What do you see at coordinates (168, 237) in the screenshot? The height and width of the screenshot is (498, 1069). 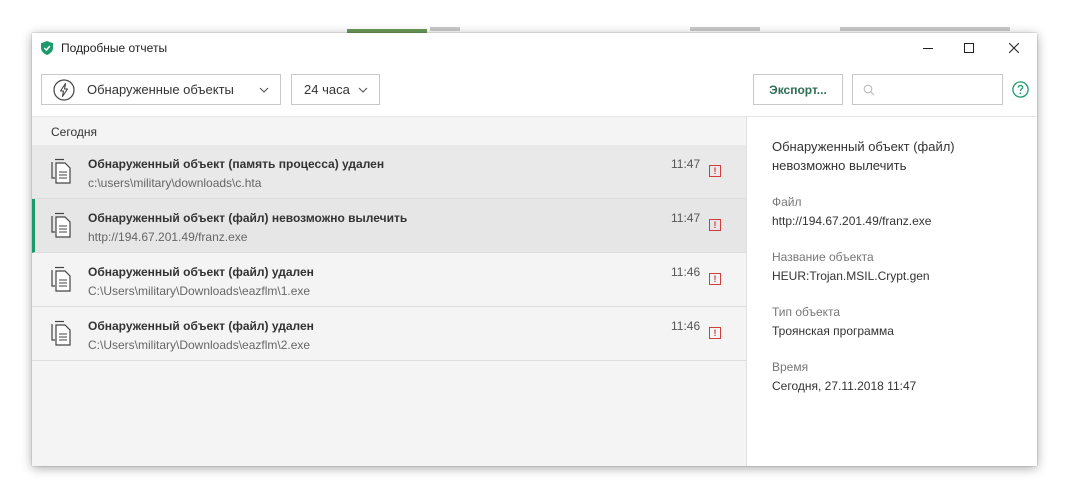 I see `event-path: http://194.67.201.49/franz.exe` at bounding box center [168, 237].